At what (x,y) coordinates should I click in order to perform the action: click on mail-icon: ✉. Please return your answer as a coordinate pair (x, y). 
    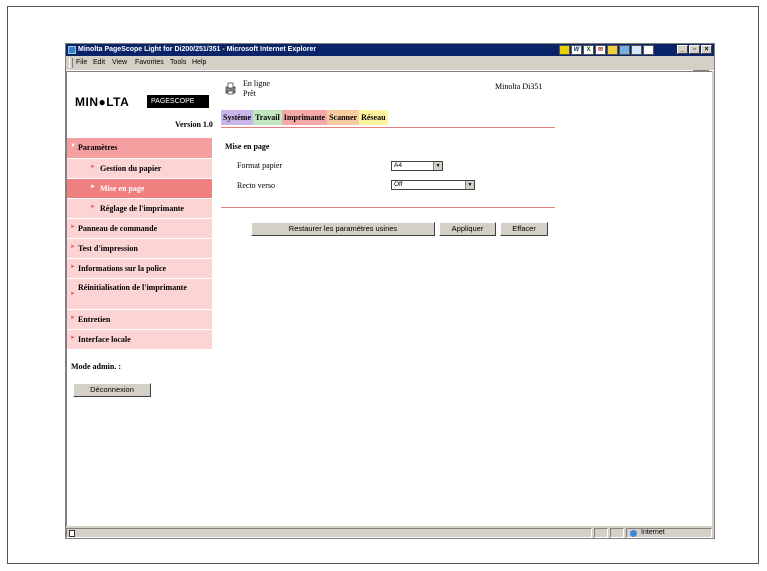
    Looking at the image, I should click on (600, 50).